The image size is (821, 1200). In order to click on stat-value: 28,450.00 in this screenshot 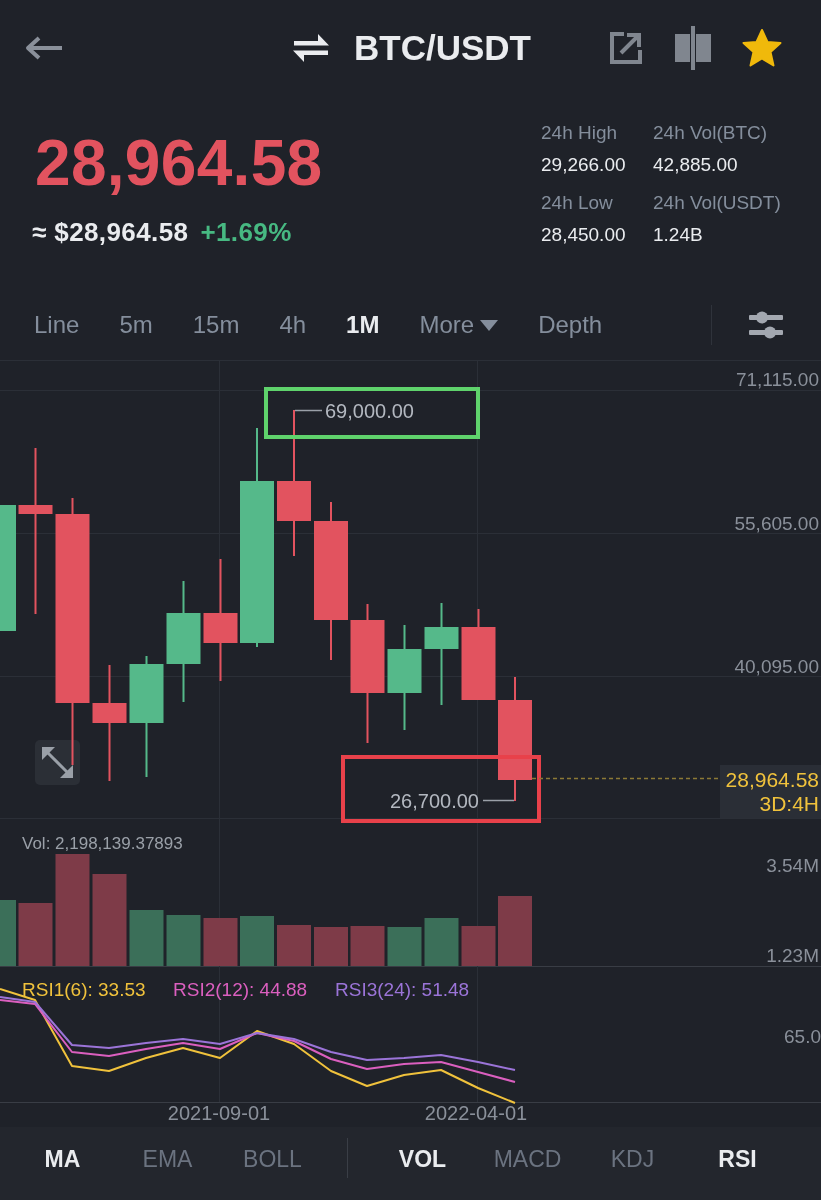, I will do `click(584, 234)`.